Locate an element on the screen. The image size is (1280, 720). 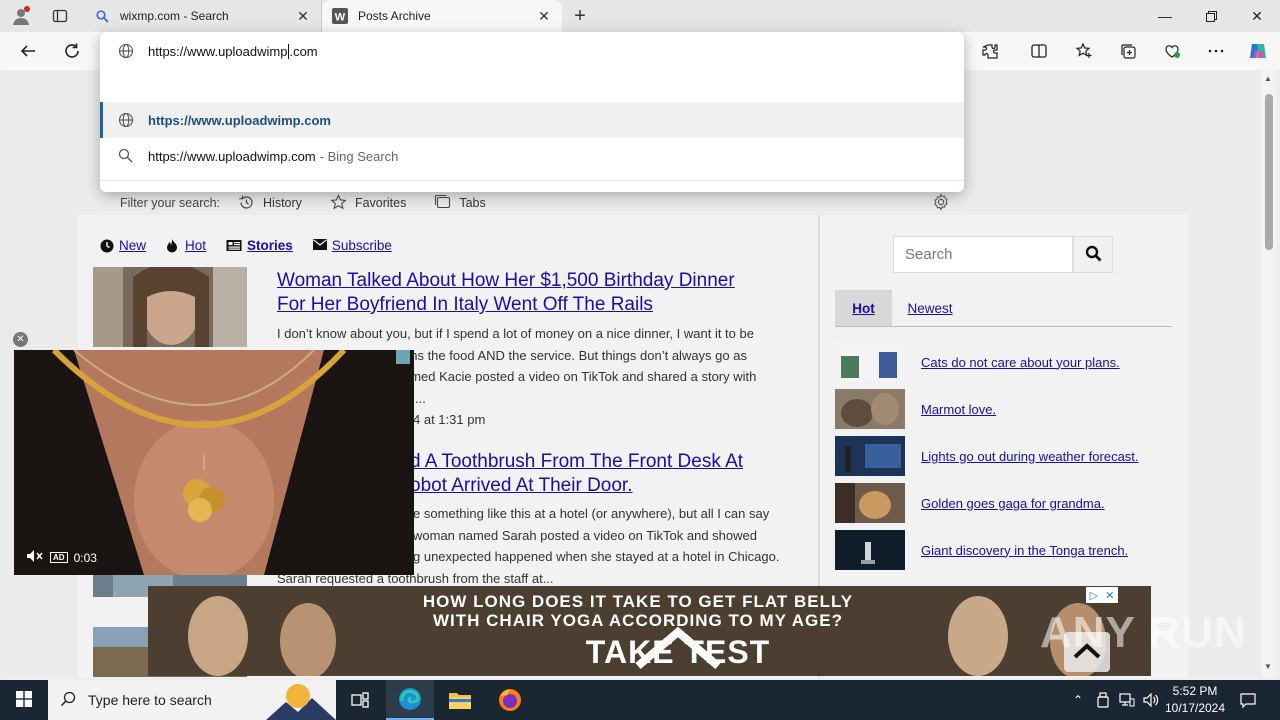
address-typed-text: https://www.uploadwimp is located at coordinates (218, 51).